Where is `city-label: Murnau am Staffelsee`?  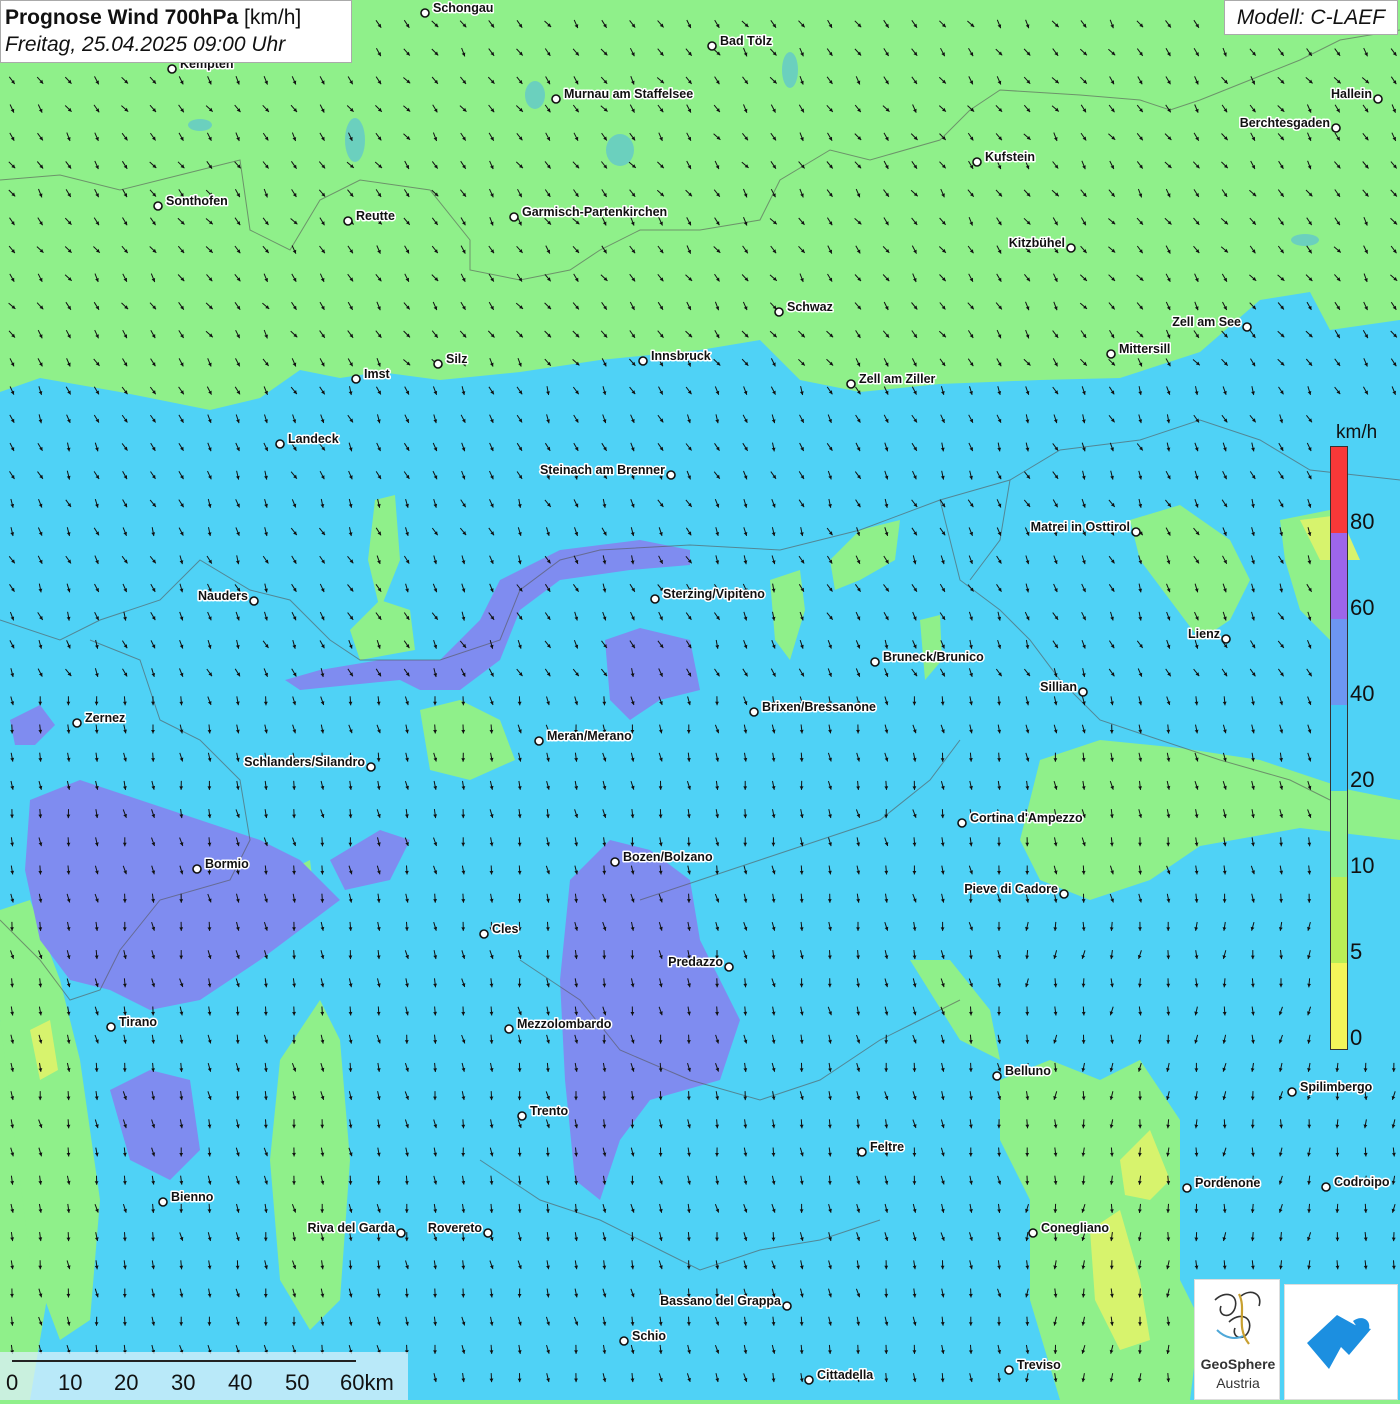
city-label: Murnau am Staffelsee is located at coordinates (628, 94).